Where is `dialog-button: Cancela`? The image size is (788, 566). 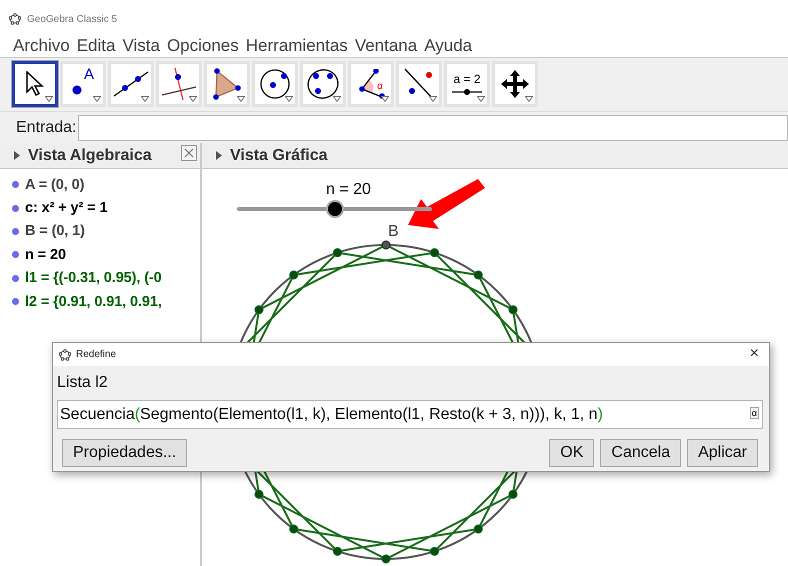
dialog-button: Cancela is located at coordinates (641, 453).